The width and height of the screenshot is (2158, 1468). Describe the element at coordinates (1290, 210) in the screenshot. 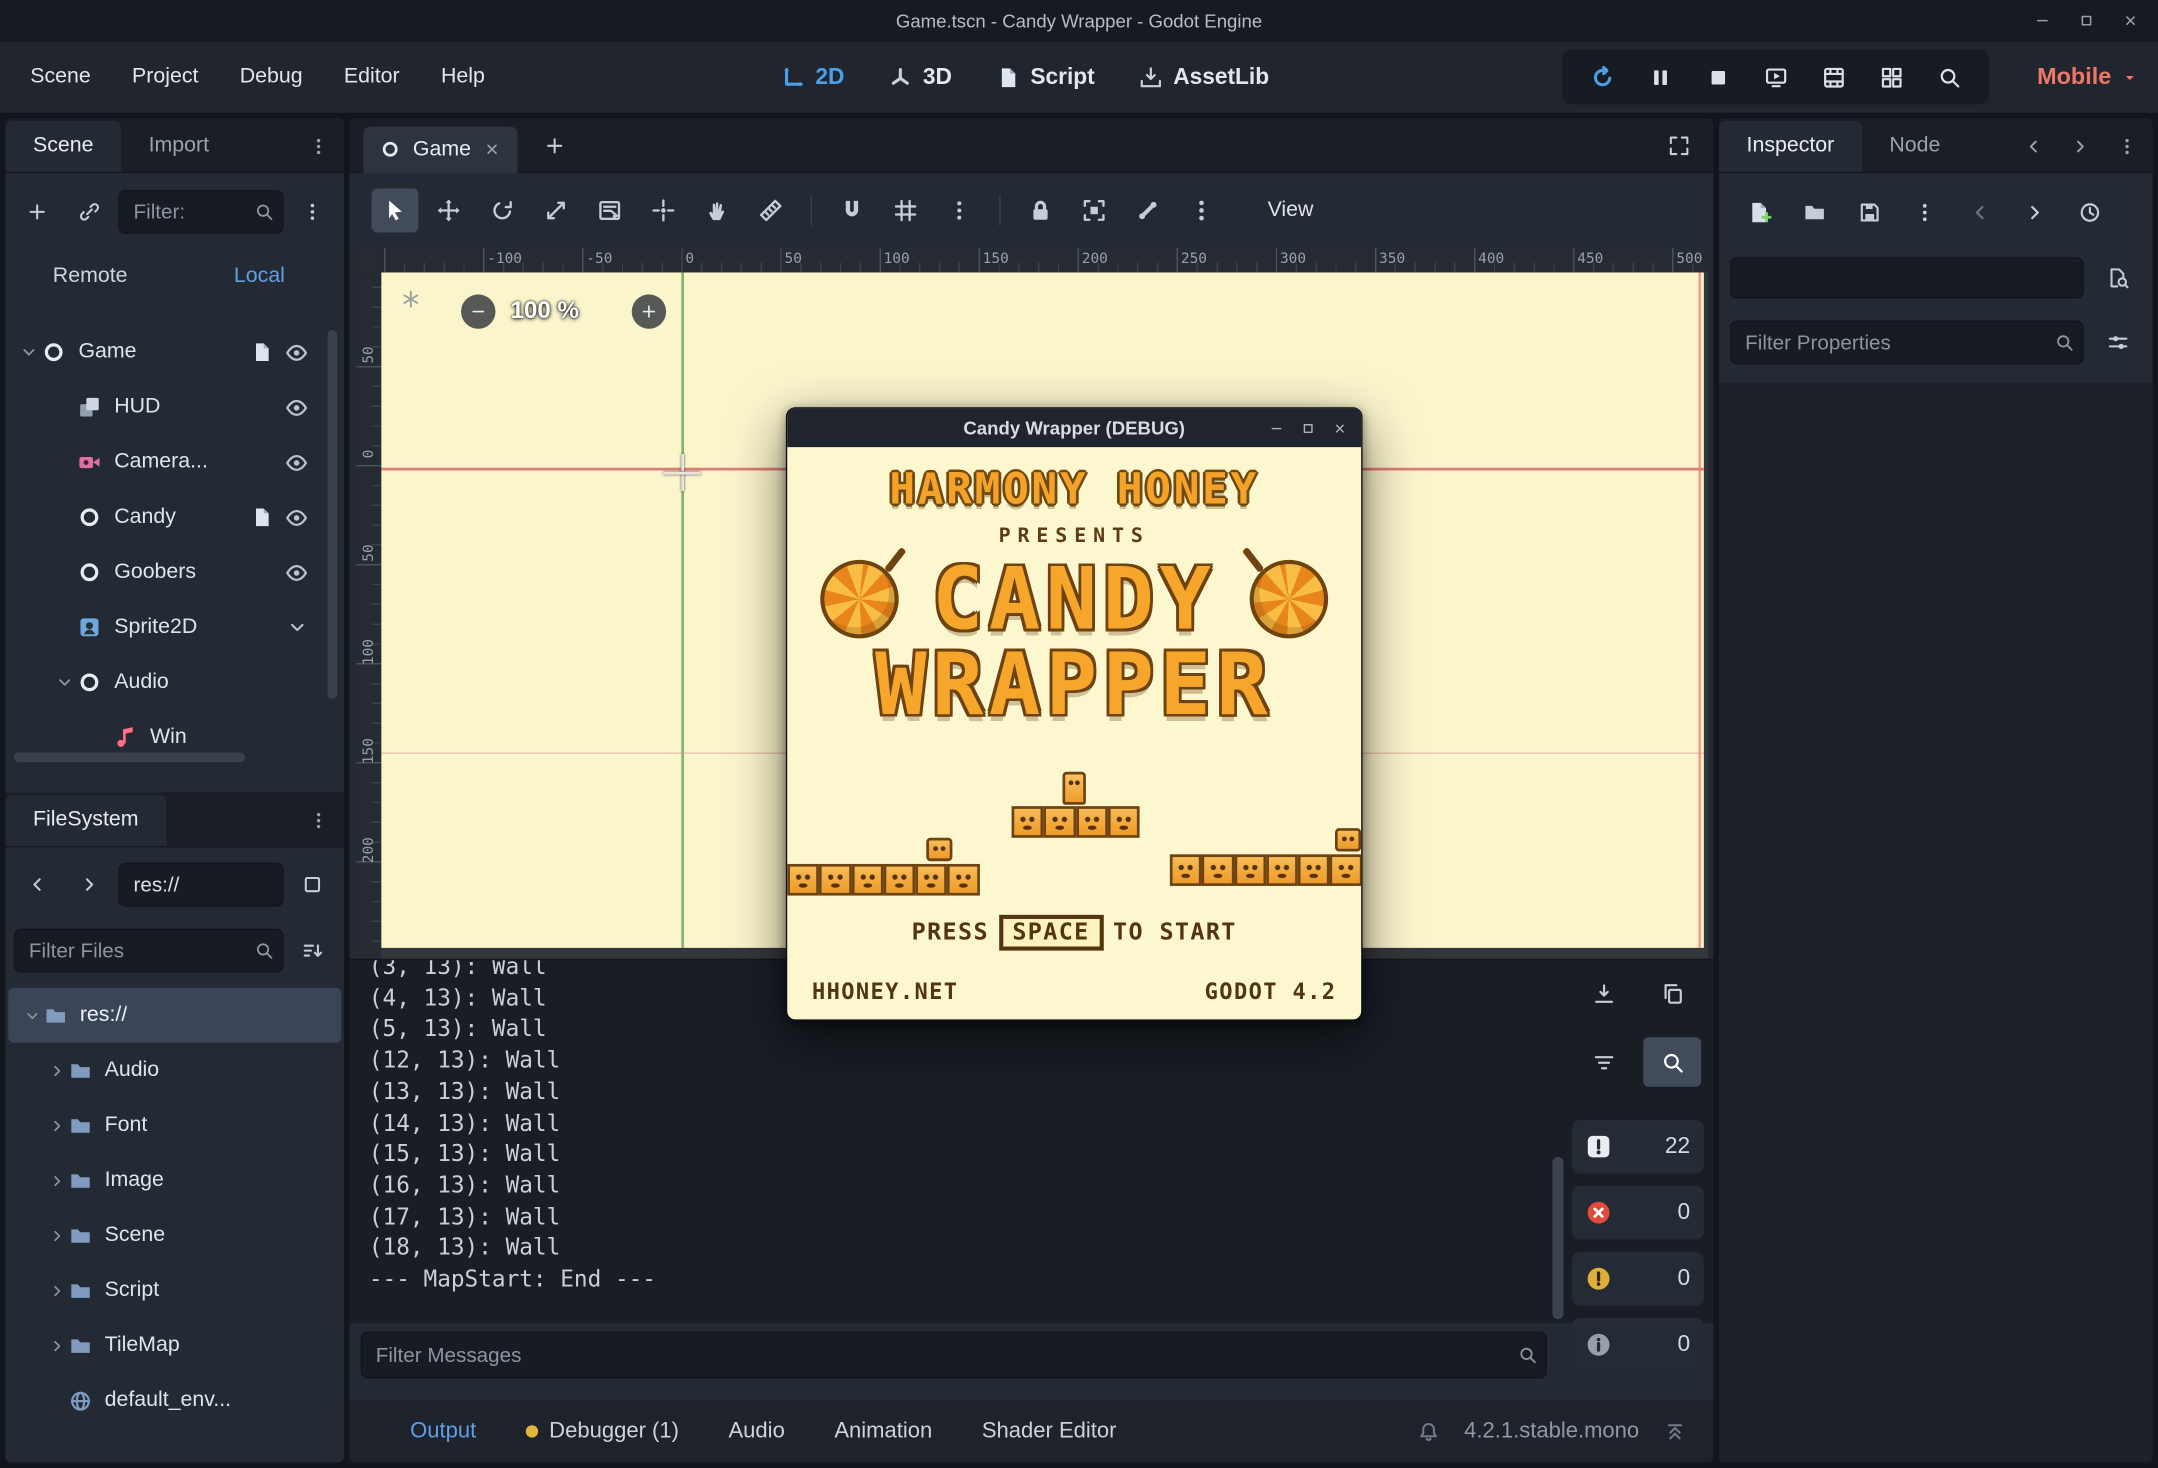

I see `view-menu-button: View` at that location.